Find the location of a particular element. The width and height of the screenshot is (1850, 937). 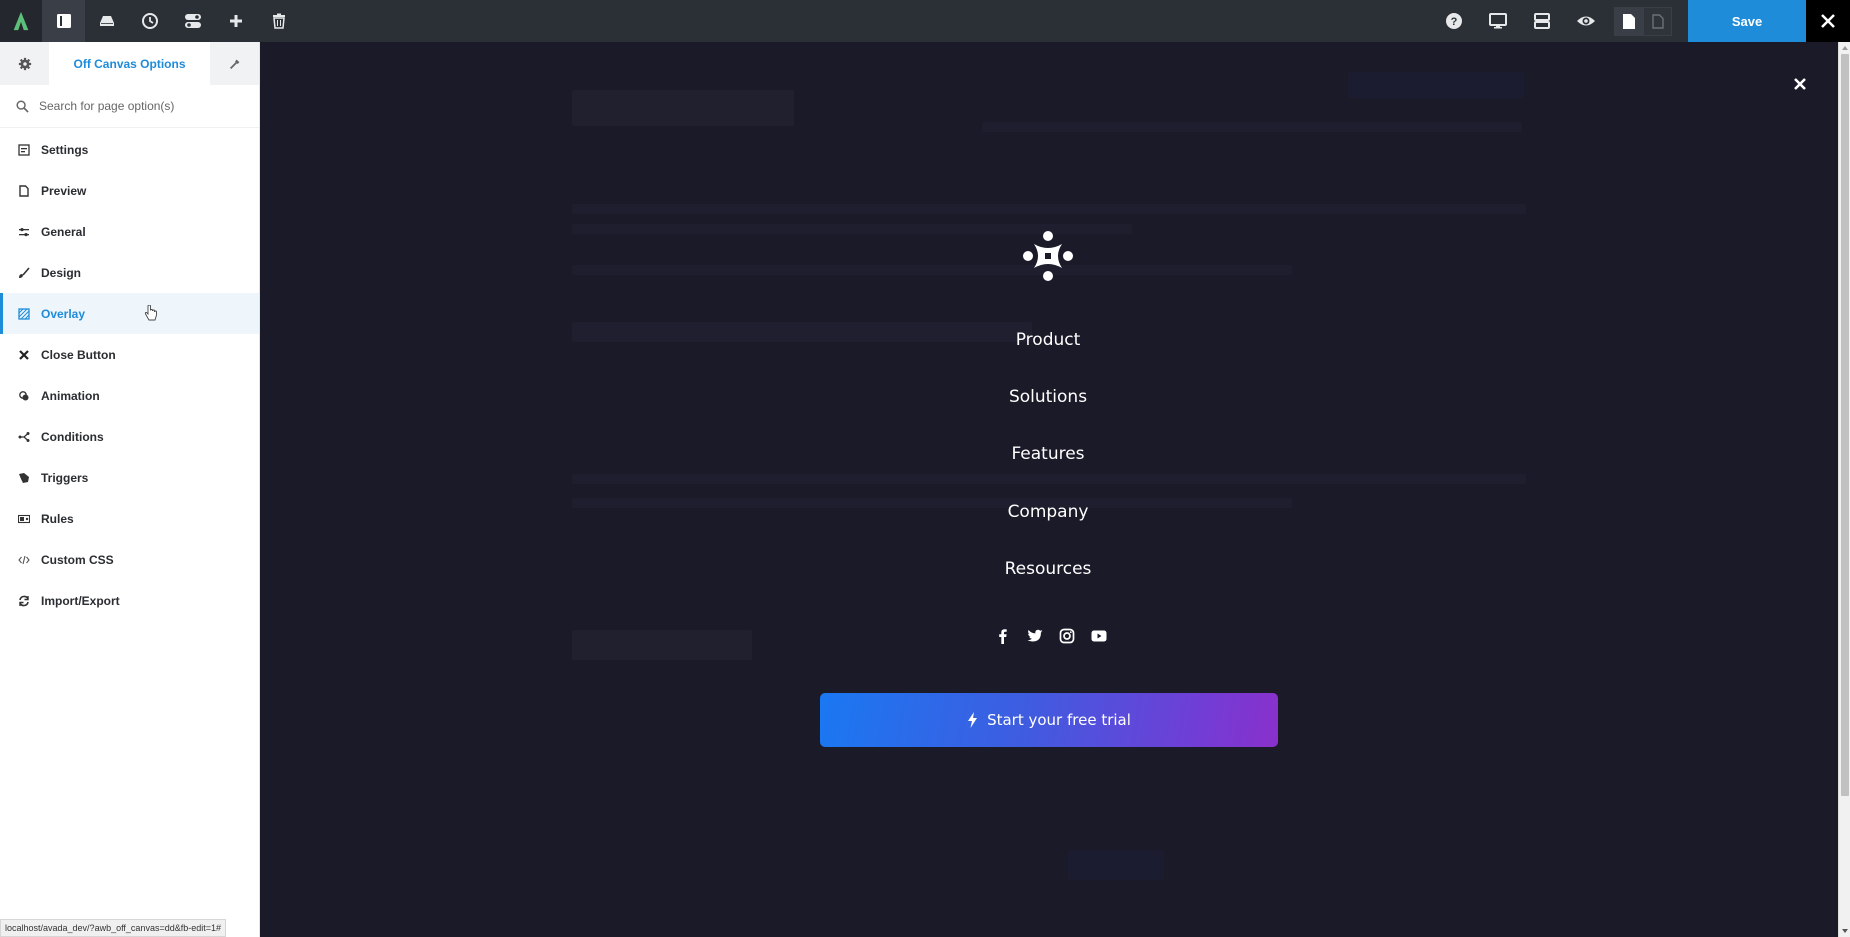

search-icon is located at coordinates (22, 106).